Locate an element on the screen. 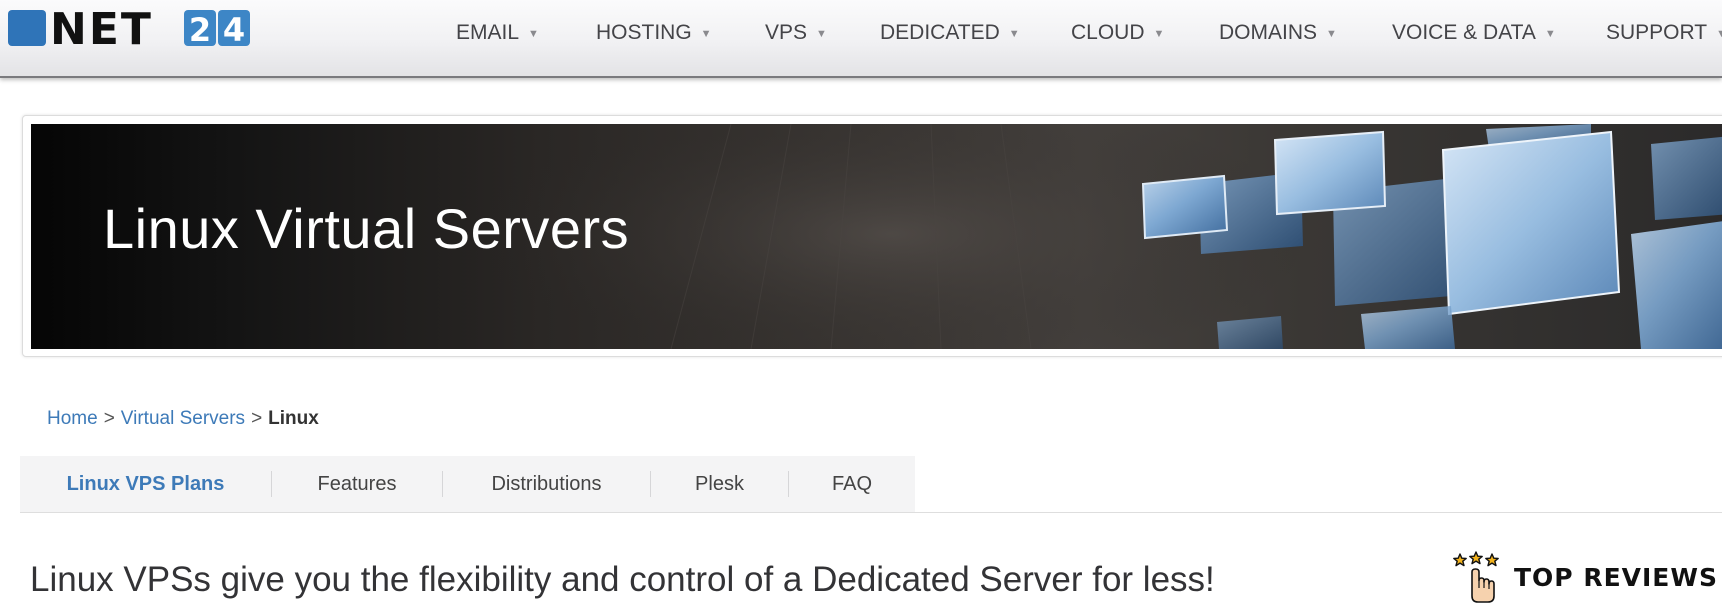  nav-item-label: VOICE & DATA is located at coordinates (1464, 32).